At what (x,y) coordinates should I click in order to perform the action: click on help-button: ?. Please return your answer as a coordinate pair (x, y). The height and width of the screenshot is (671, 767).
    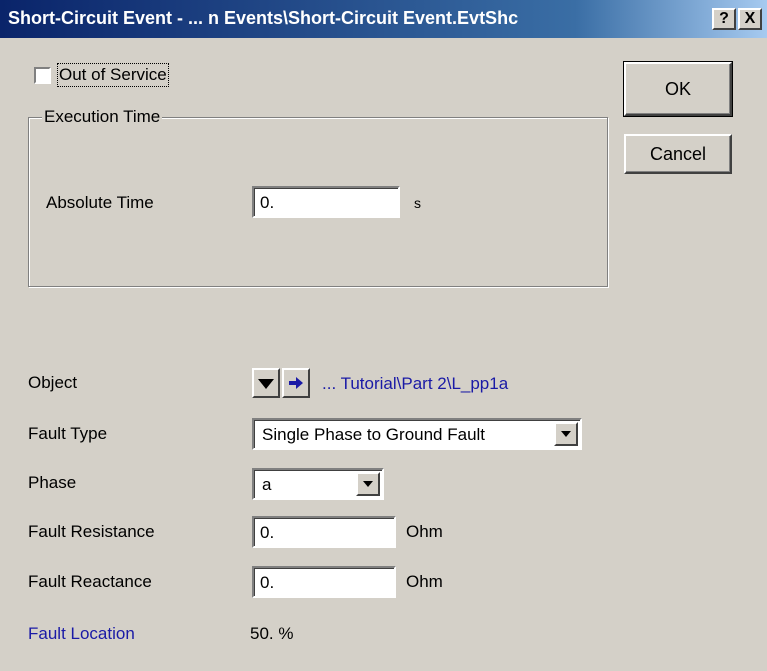
    Looking at the image, I should click on (724, 19).